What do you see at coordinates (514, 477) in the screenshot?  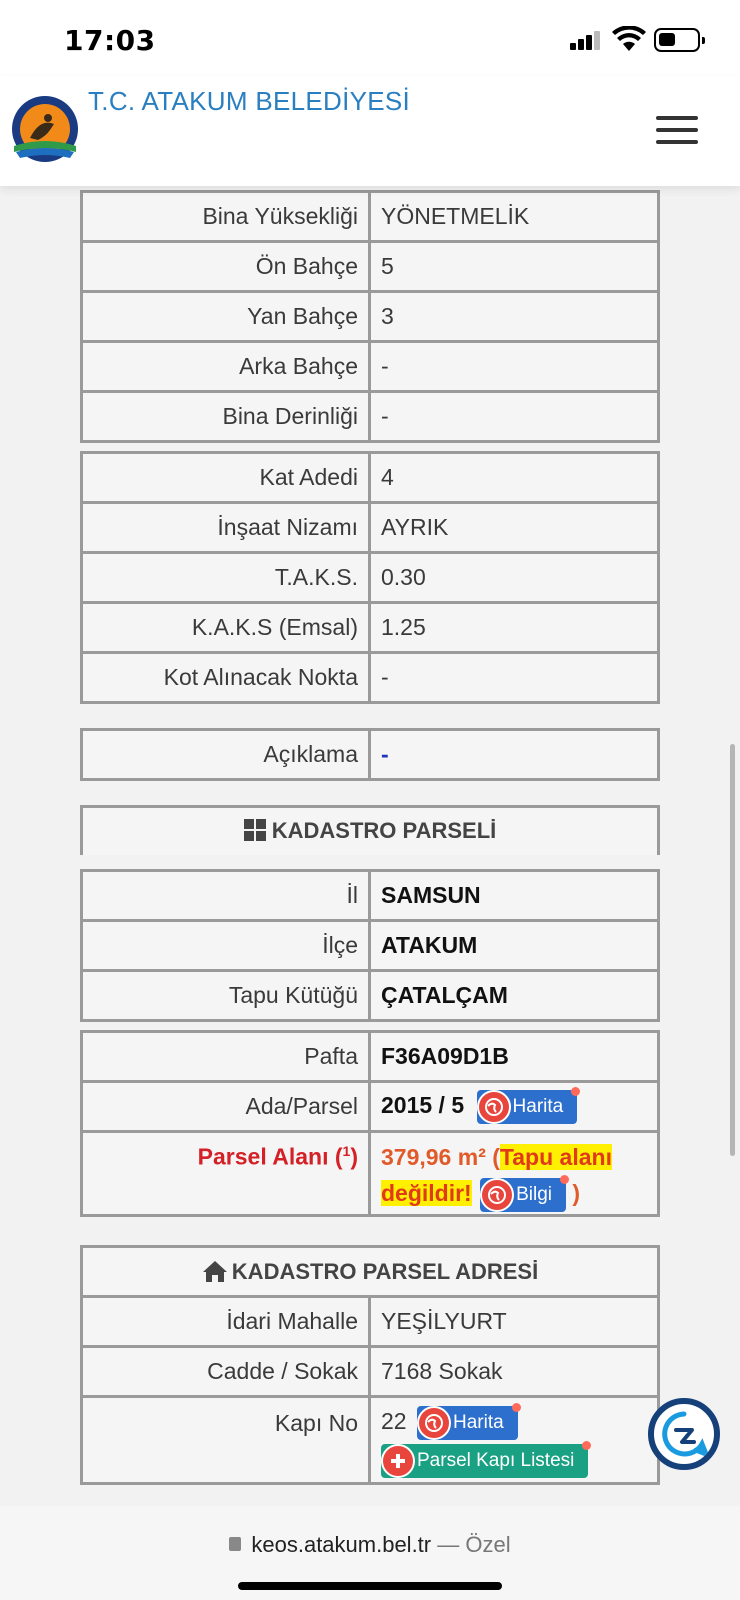 I see `row-value: 4` at bounding box center [514, 477].